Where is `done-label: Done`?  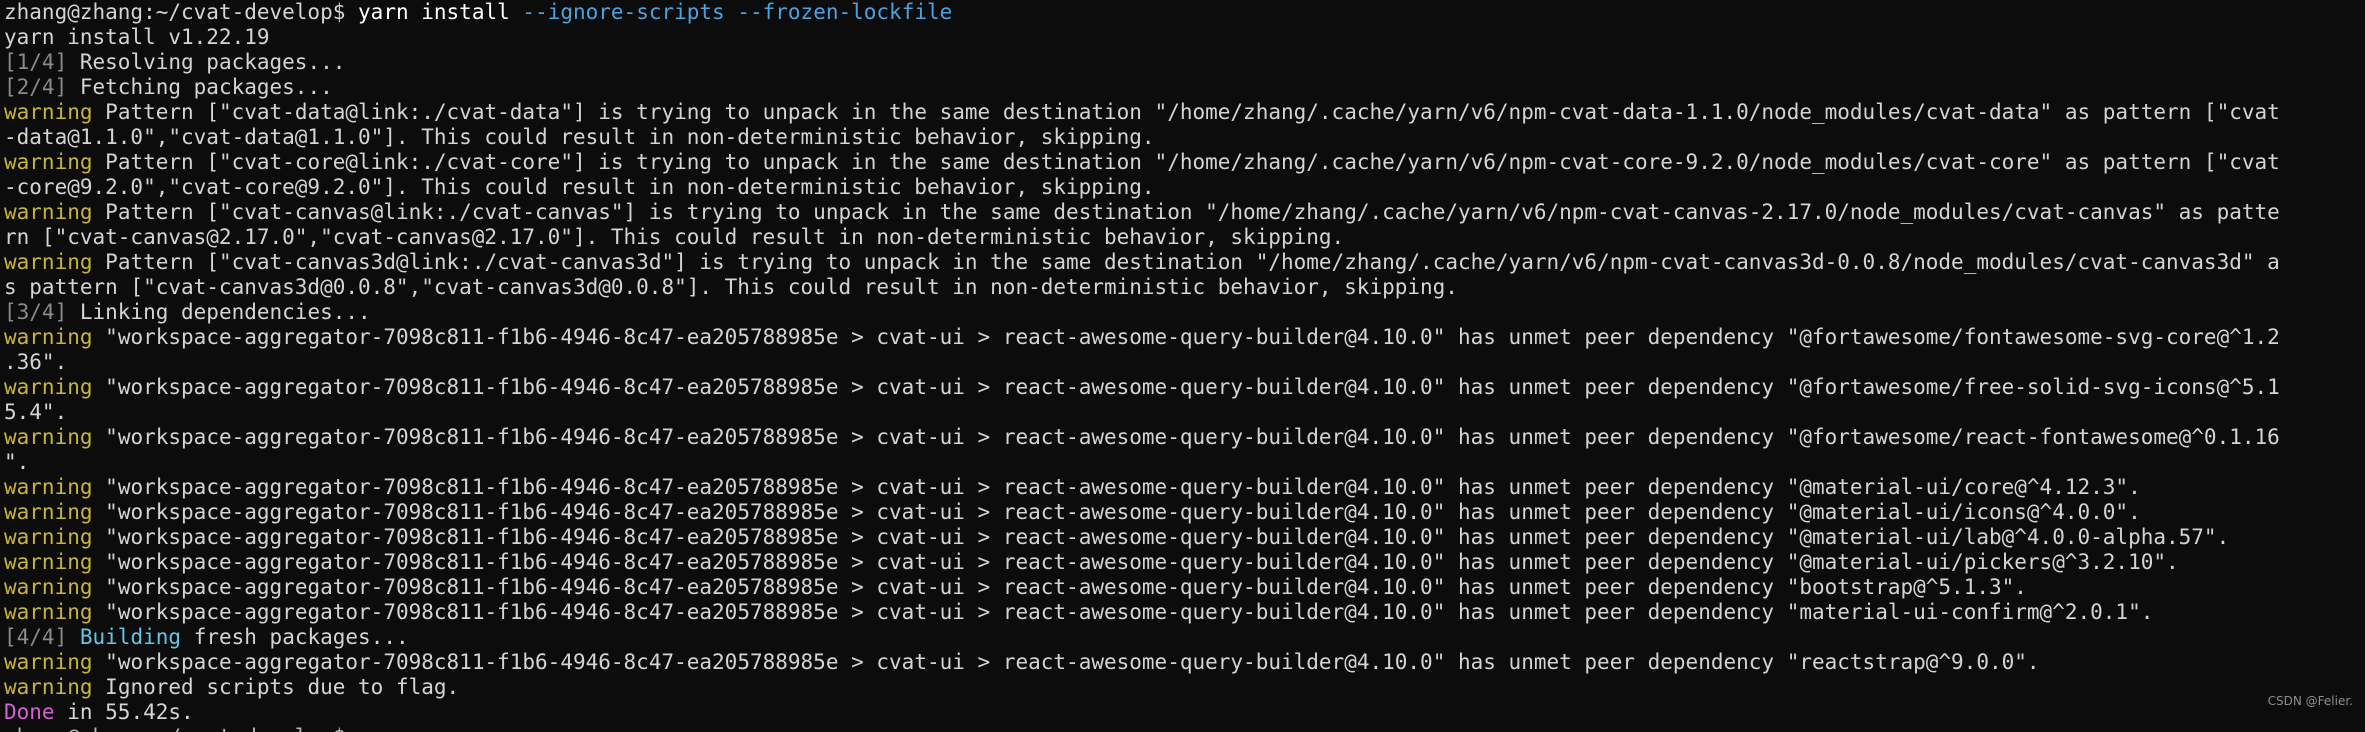
done-label: Done is located at coordinates (29, 712).